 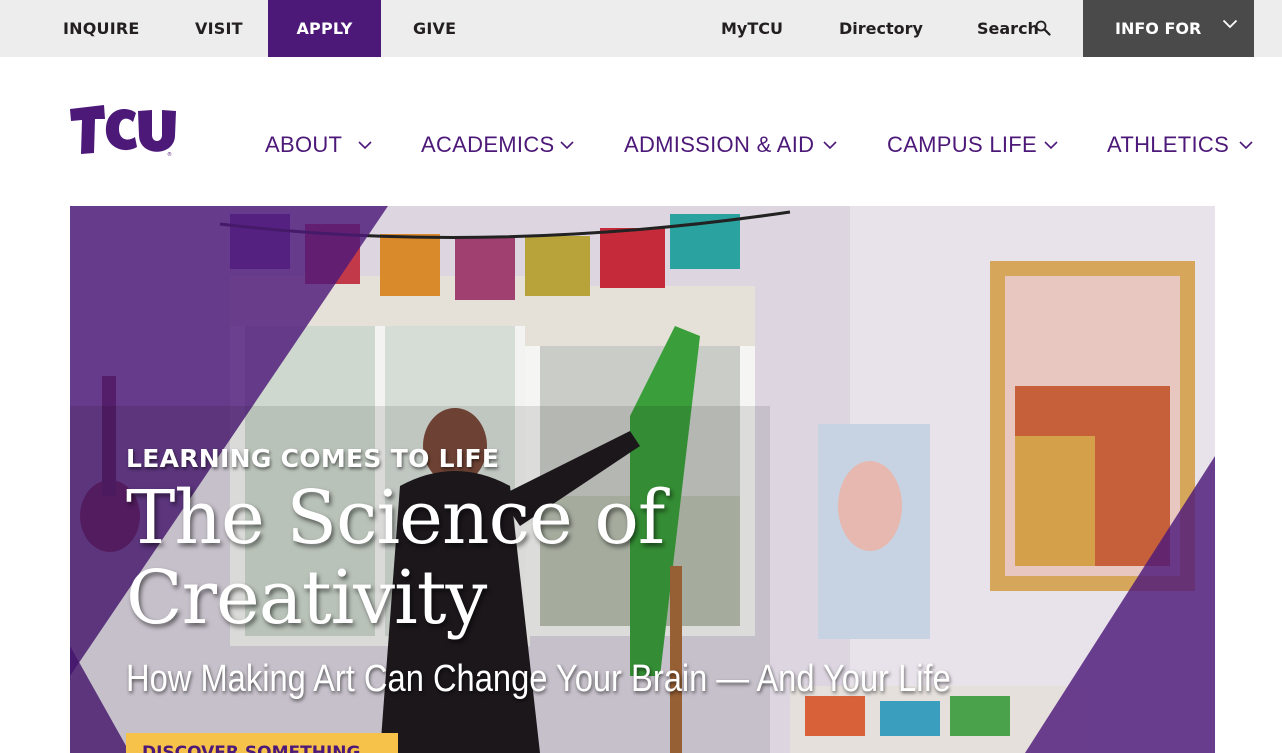 I want to click on nav-athletics-label: ATHLETICS, so click(x=1168, y=144).